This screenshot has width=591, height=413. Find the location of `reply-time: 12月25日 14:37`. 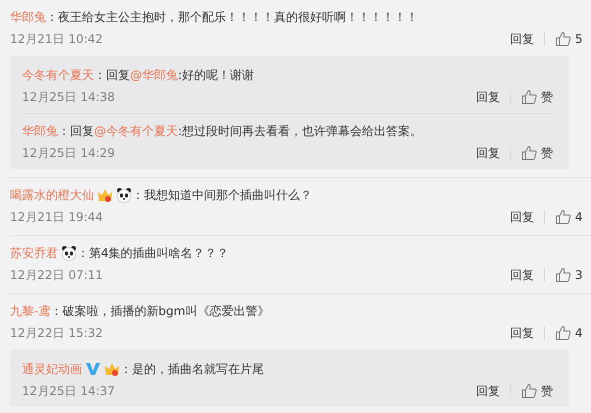

reply-time: 12月25日 14:37 is located at coordinates (68, 391).